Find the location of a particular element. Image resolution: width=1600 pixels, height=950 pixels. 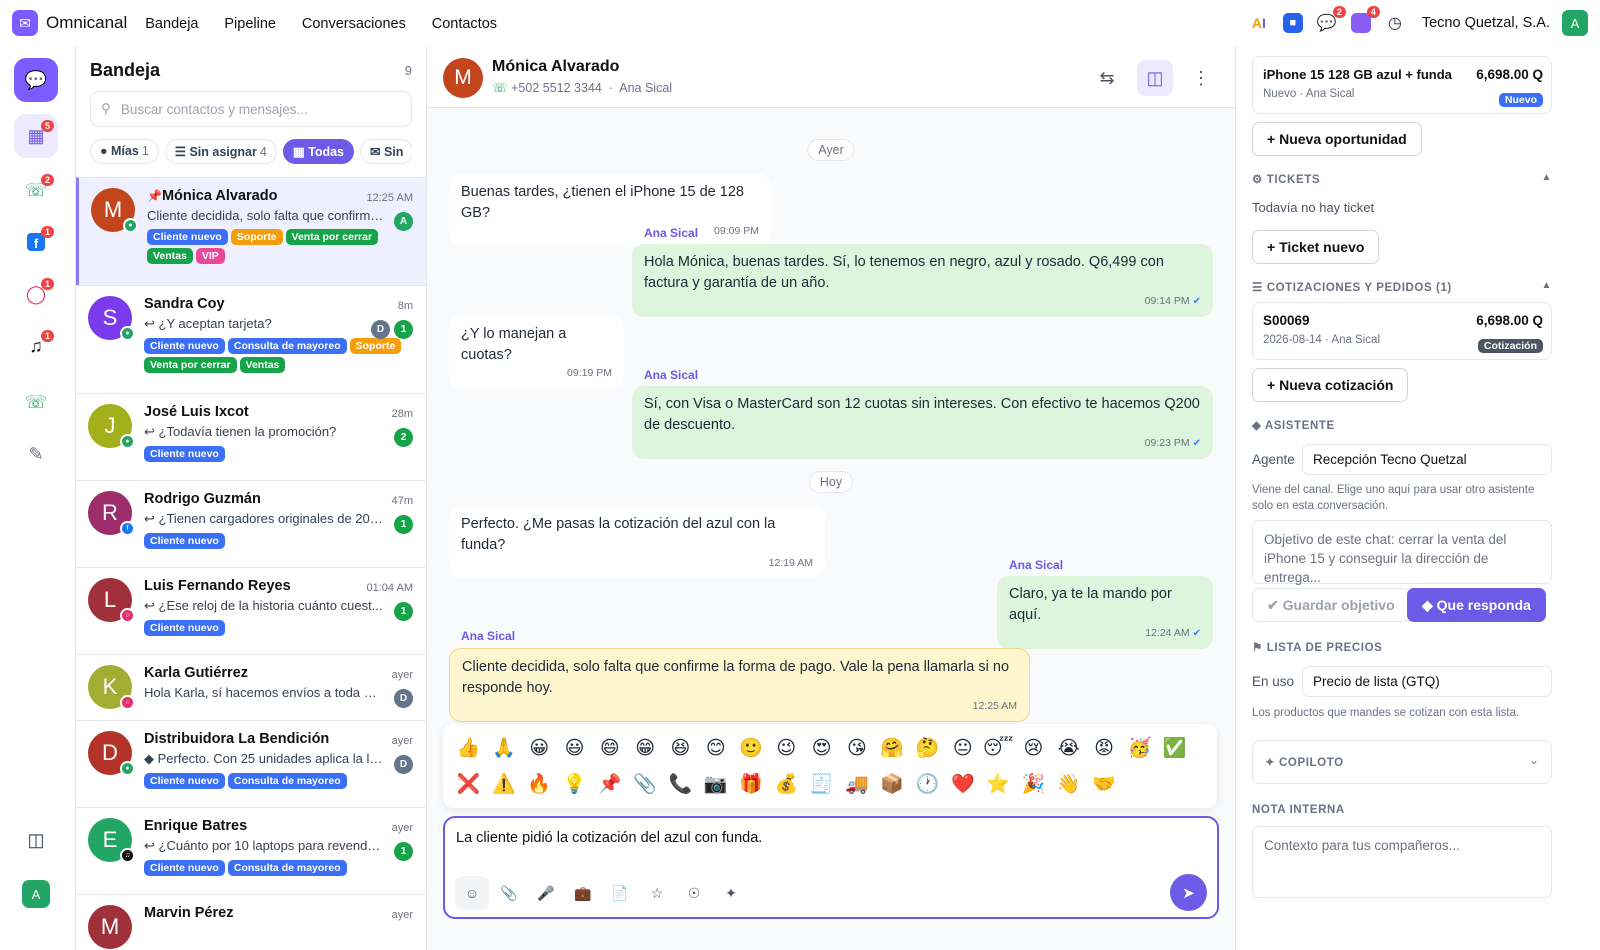

emoji-option: 😉 is located at coordinates (786, 747).